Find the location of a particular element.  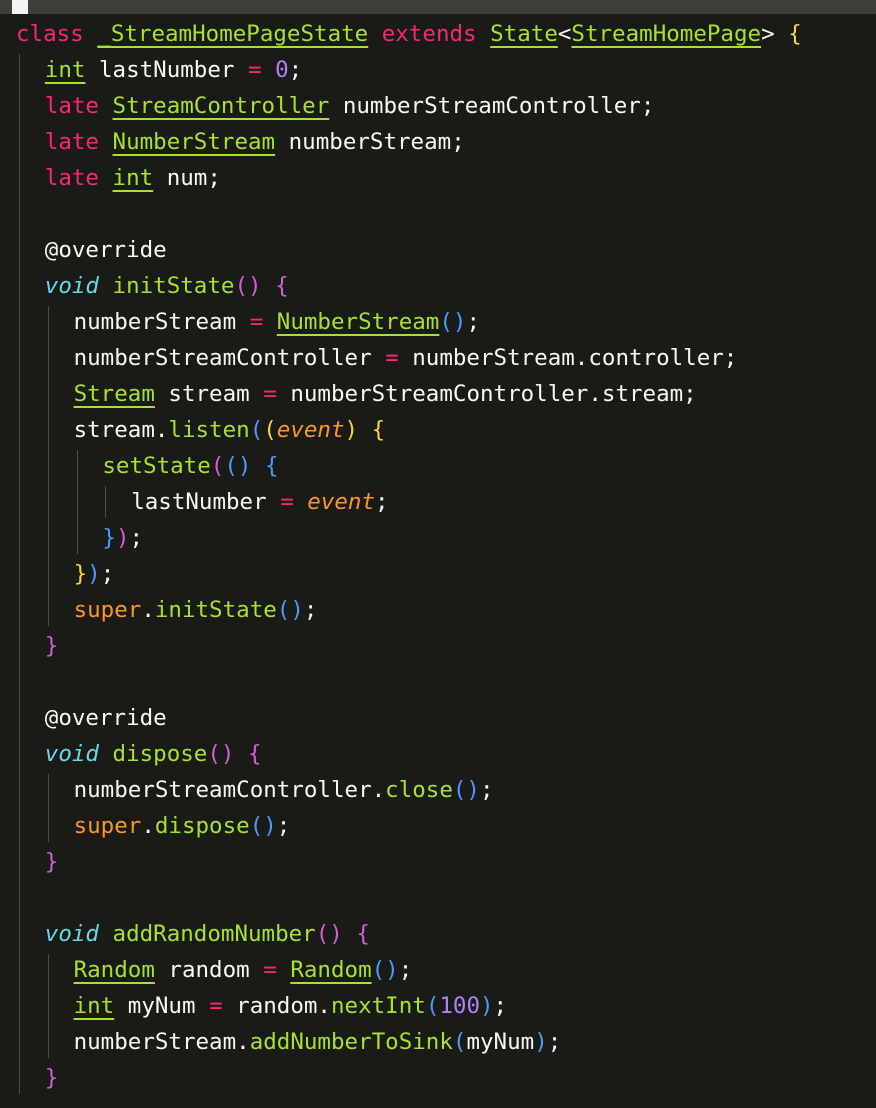

code-line: int lastNumber = 0; is located at coordinates (173, 70).